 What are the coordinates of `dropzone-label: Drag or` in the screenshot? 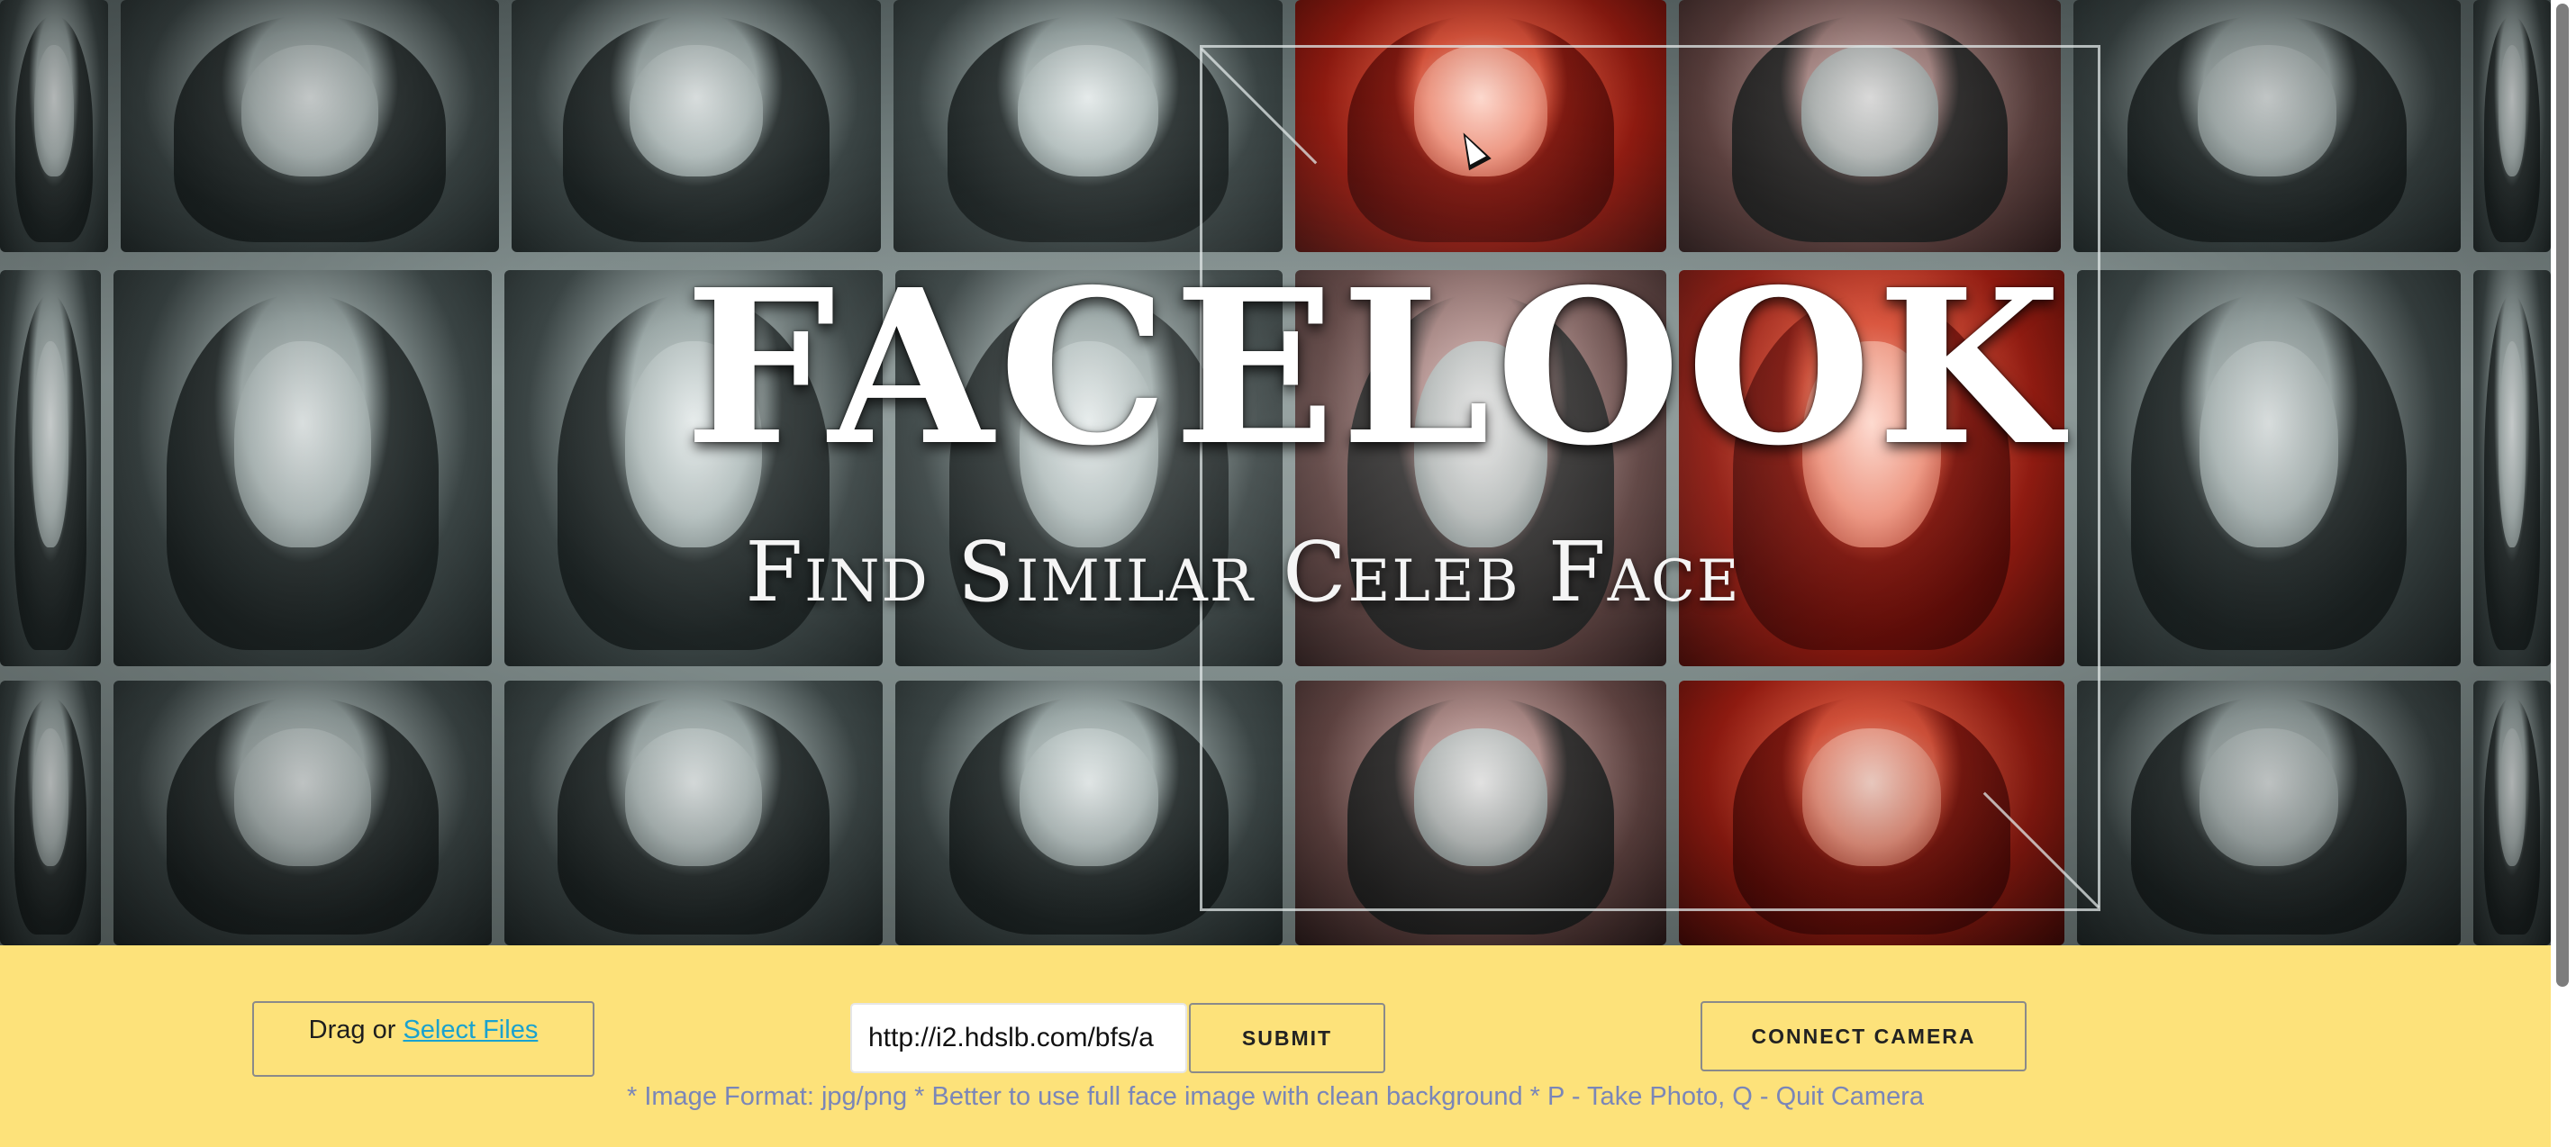 It's located at (352, 1030).